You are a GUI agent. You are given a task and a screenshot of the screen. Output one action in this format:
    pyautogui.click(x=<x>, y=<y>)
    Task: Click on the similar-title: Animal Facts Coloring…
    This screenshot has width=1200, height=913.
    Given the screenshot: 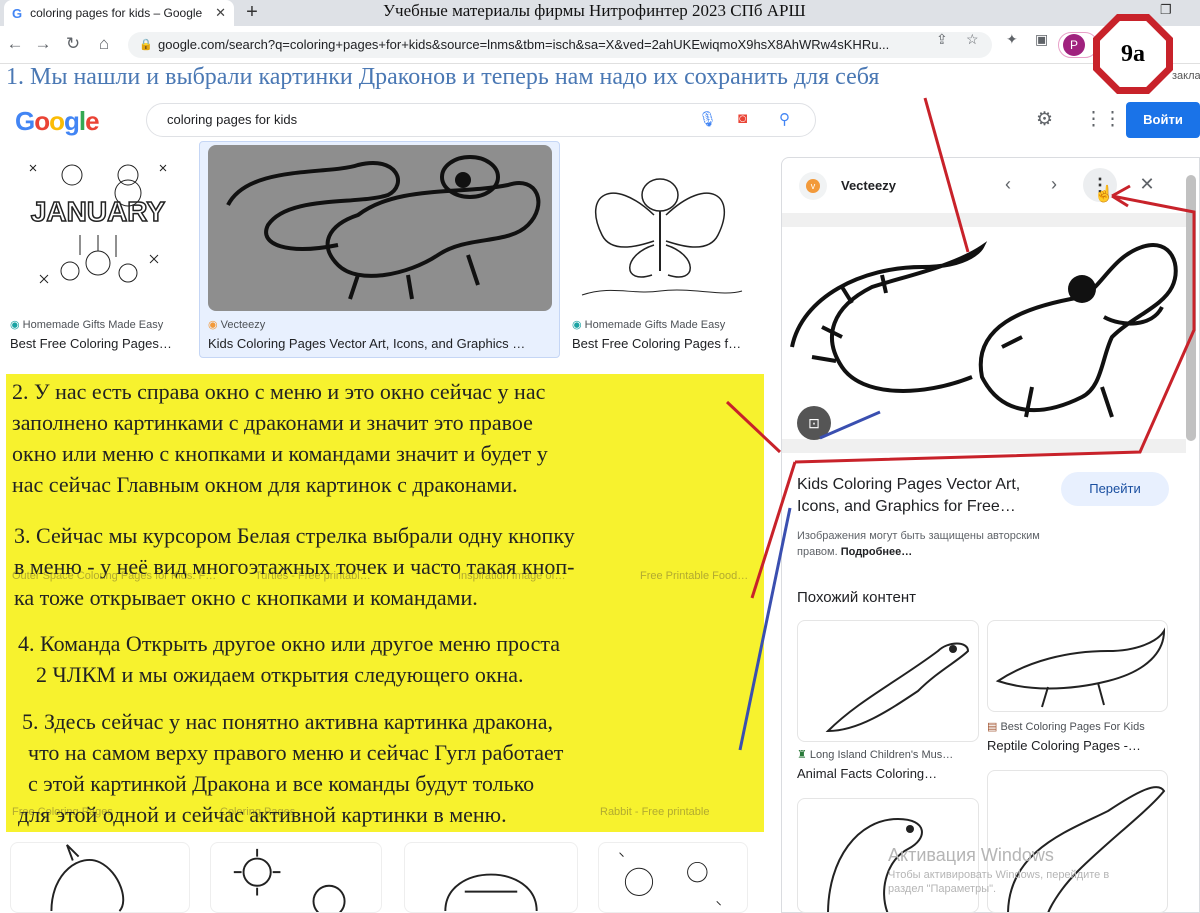 What is the action you would take?
    pyautogui.click(x=867, y=773)
    